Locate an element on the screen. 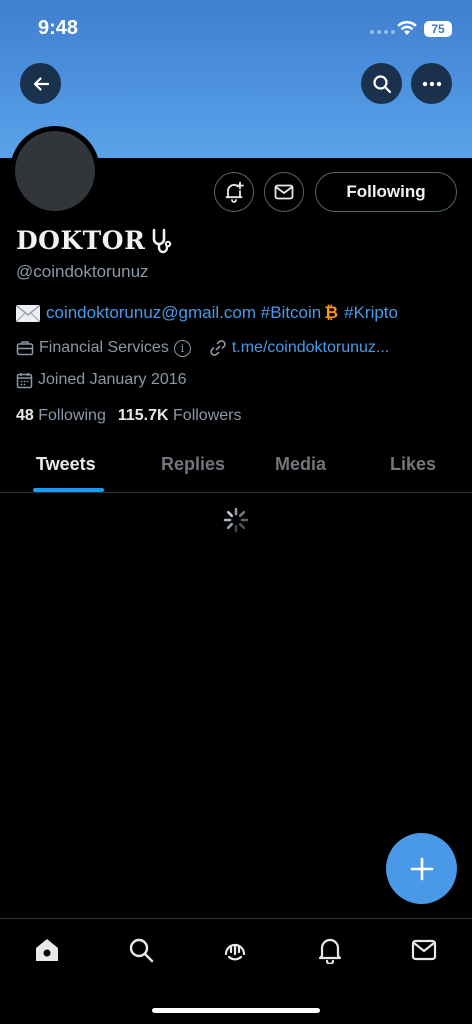 This screenshot has height=1024, width=472. nav-messages is located at coordinates (424, 950).